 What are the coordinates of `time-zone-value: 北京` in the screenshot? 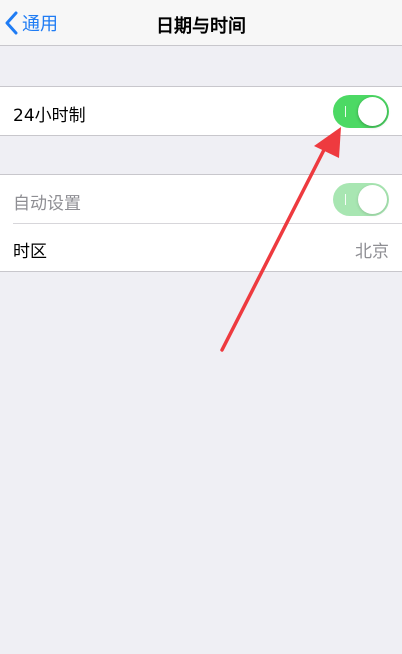 It's located at (372, 252).